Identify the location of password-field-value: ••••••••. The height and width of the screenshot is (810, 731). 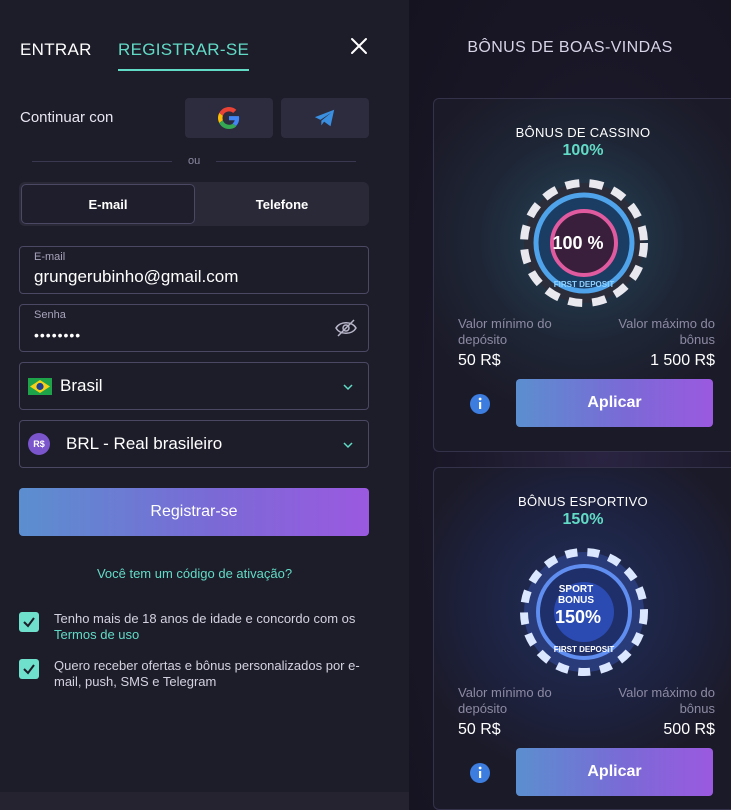
(57, 335).